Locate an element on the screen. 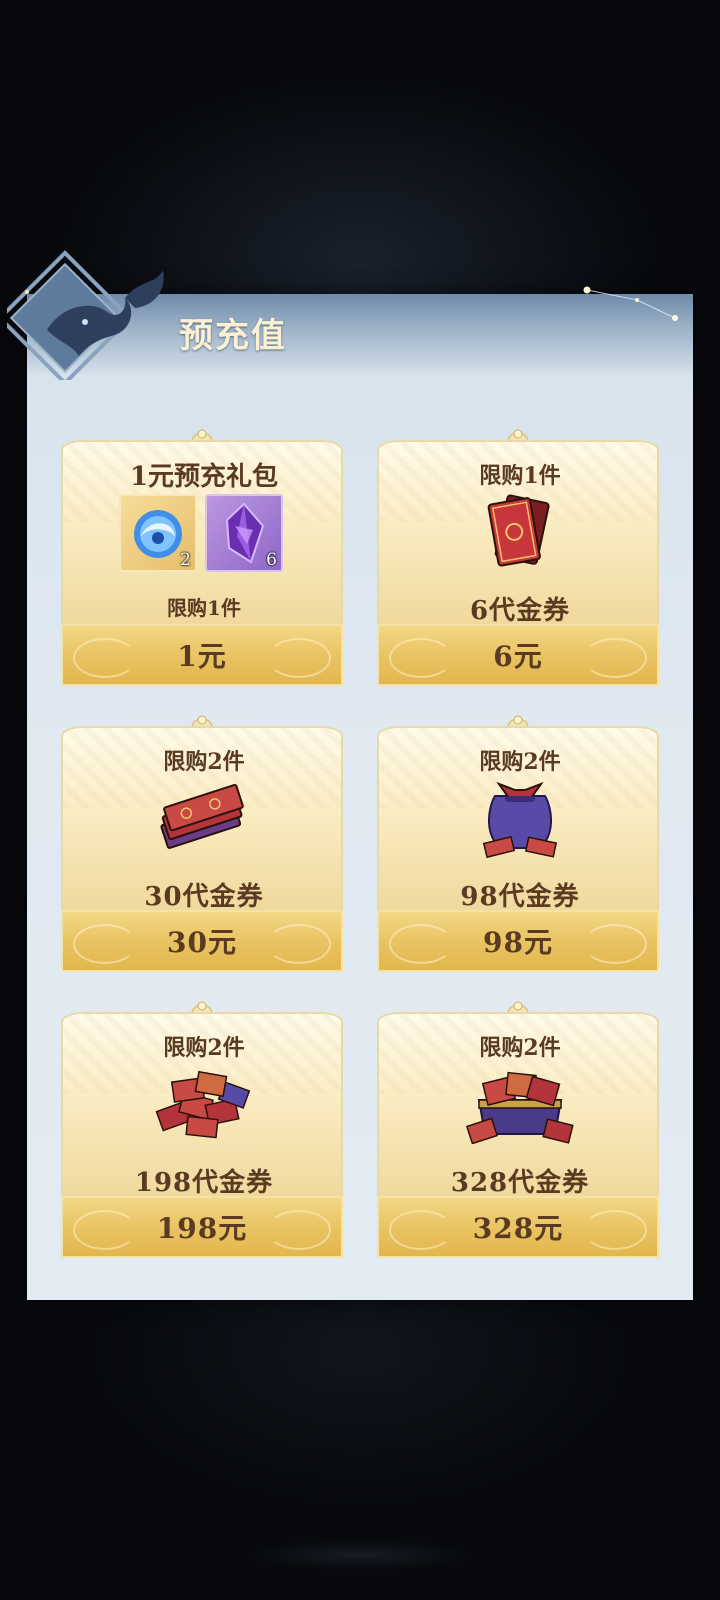  price-button: 198元 is located at coordinates (202, 1227).